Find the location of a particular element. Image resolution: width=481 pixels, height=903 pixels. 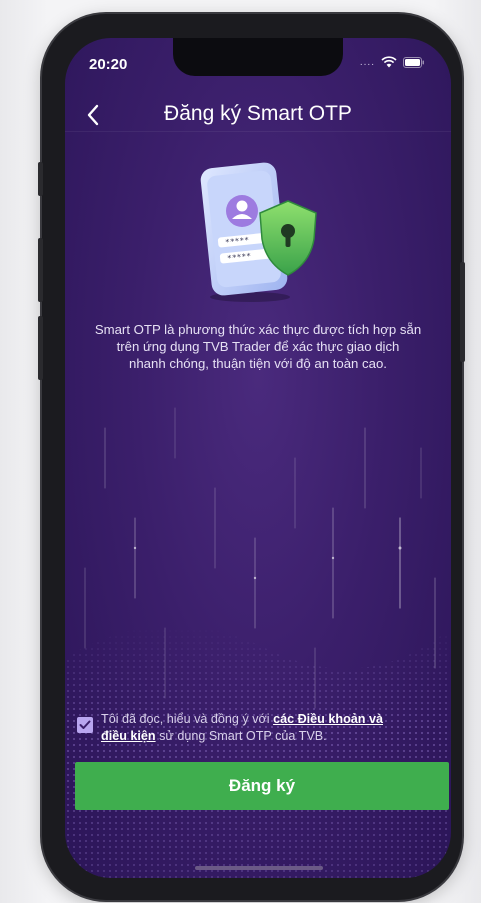

terms-suffix: sử dụng Smart OTP của TVB. is located at coordinates (241, 736).